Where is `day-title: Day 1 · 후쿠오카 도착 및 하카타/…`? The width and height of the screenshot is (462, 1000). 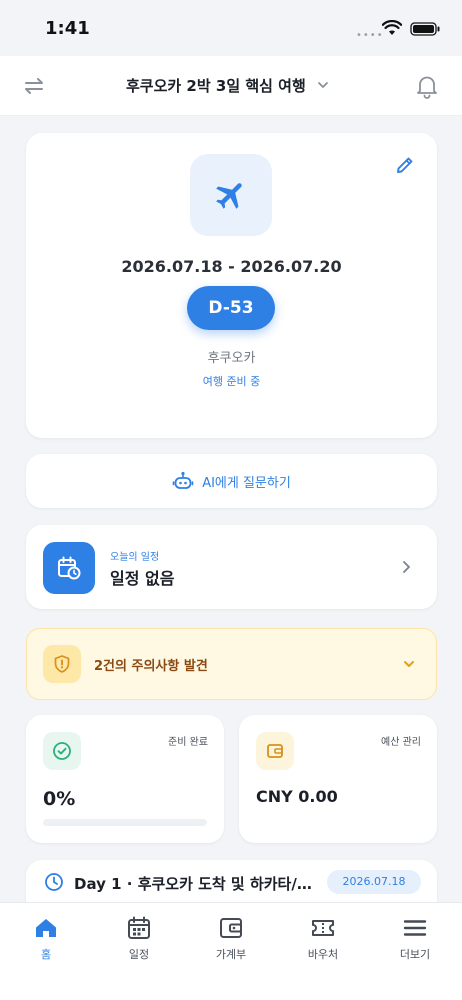 day-title: Day 1 · 후쿠오카 도착 및 하카타/… is located at coordinates (193, 884).